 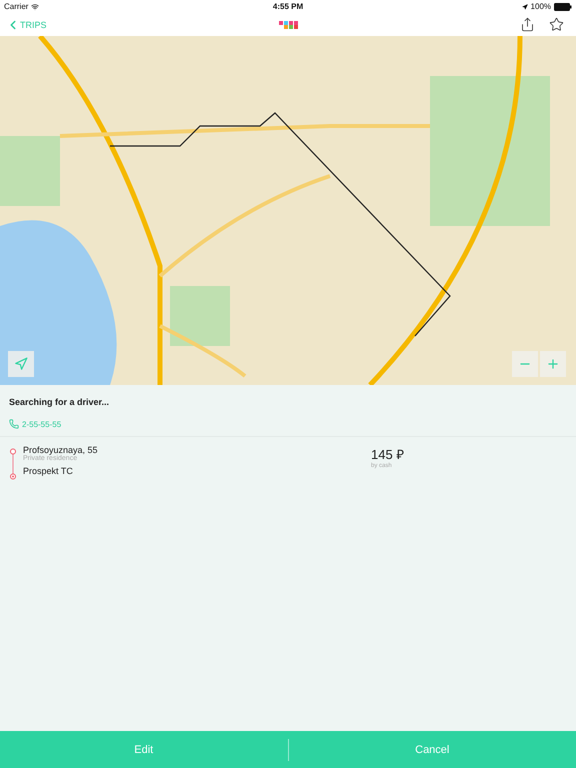 I want to click on trip-price: 145 ₽, so click(x=387, y=454).